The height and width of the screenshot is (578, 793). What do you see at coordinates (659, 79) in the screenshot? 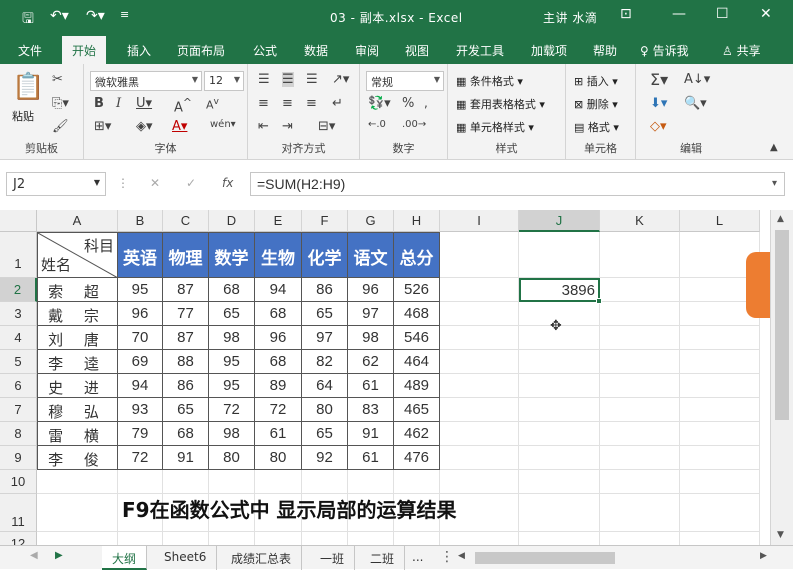
I see `autosum-icon: Σ▾` at bounding box center [659, 79].